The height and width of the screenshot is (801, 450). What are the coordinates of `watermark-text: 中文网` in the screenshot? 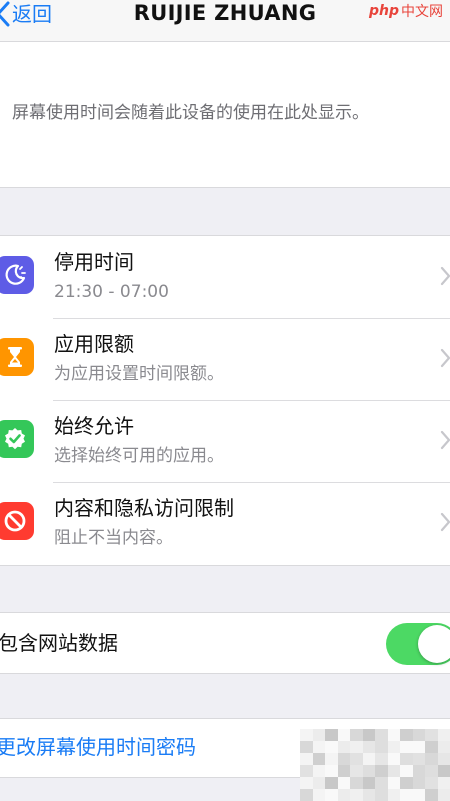 It's located at (422, 12).